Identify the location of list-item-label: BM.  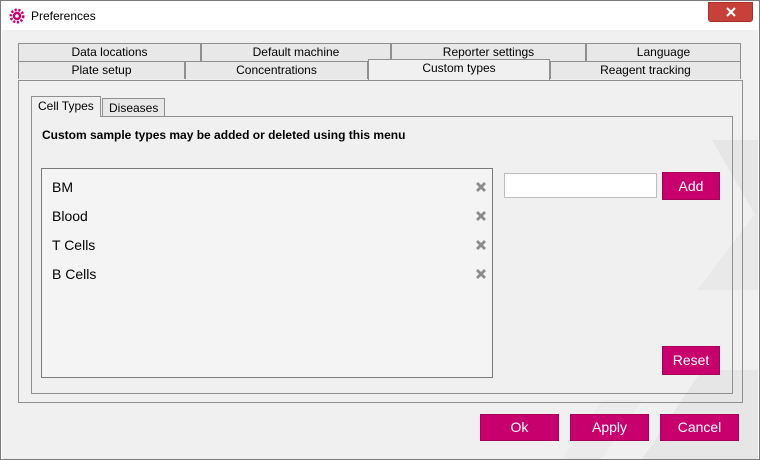
(62, 187).